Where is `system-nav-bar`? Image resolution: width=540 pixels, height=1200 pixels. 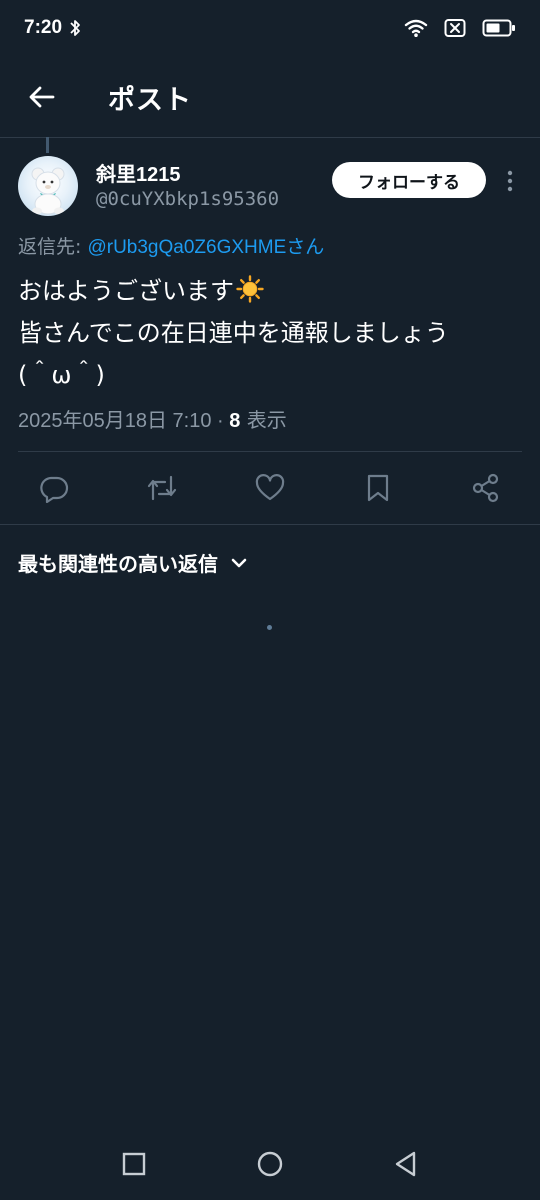 system-nav-bar is located at coordinates (270, 1164).